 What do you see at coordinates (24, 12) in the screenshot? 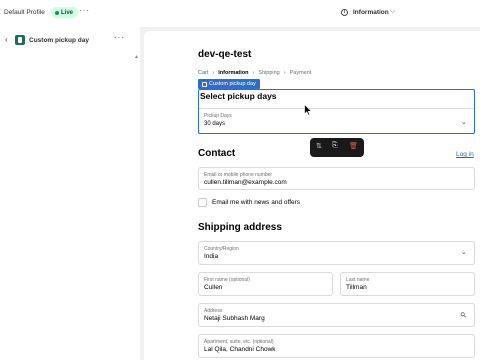
I see `profile-name: Default Profile` at bounding box center [24, 12].